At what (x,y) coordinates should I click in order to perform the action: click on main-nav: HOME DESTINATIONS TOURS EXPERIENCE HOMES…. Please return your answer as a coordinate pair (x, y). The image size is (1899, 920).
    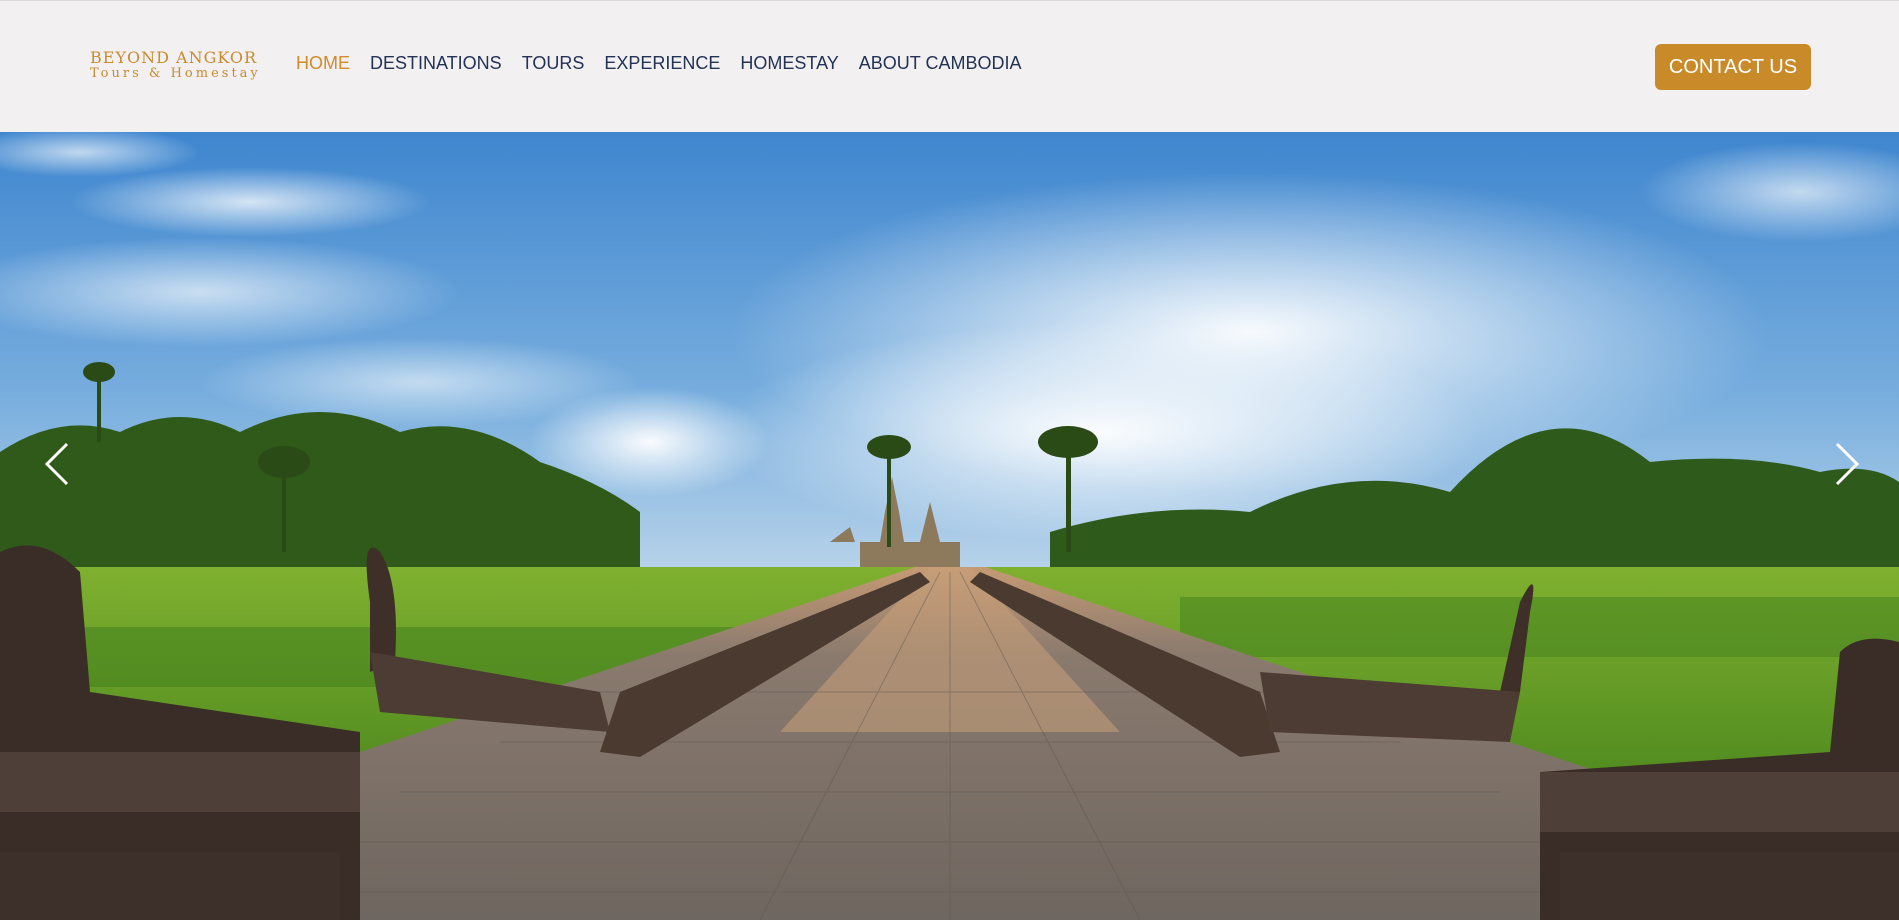
    Looking at the image, I should click on (668, 63).